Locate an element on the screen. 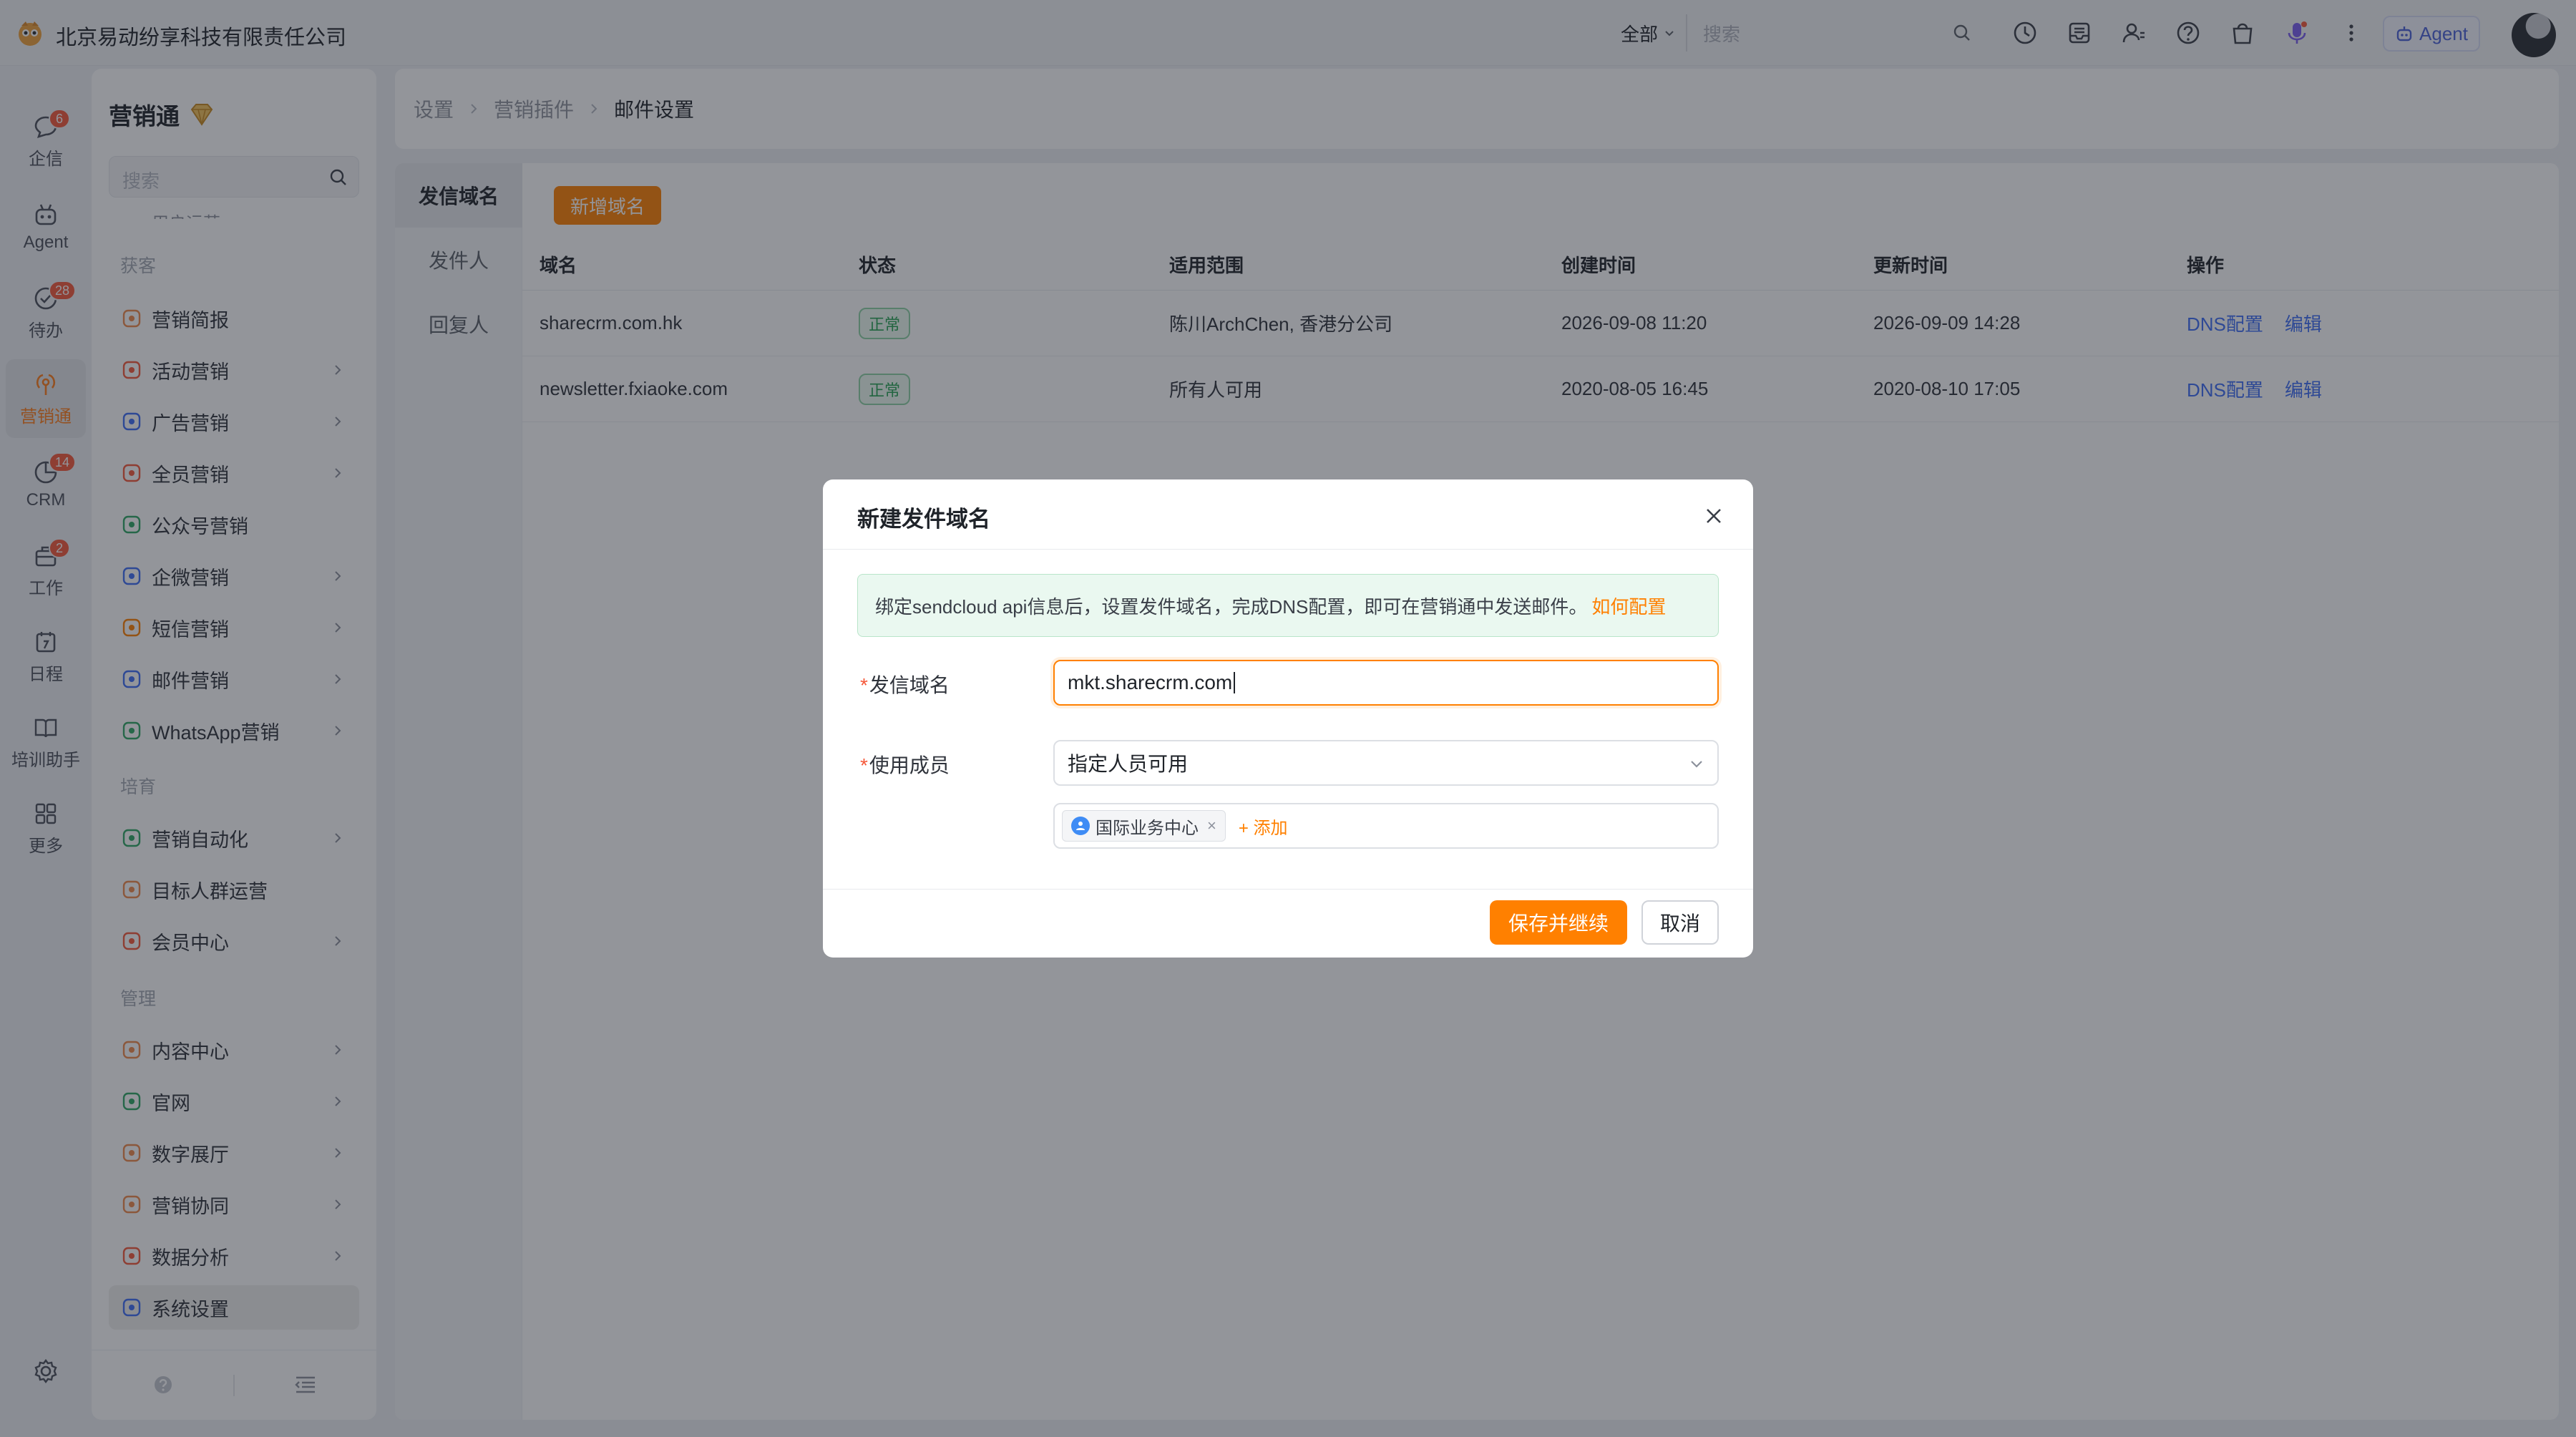 This screenshot has height=1437, width=2576. domain-field-label: *发信域名 is located at coordinates (905, 684).